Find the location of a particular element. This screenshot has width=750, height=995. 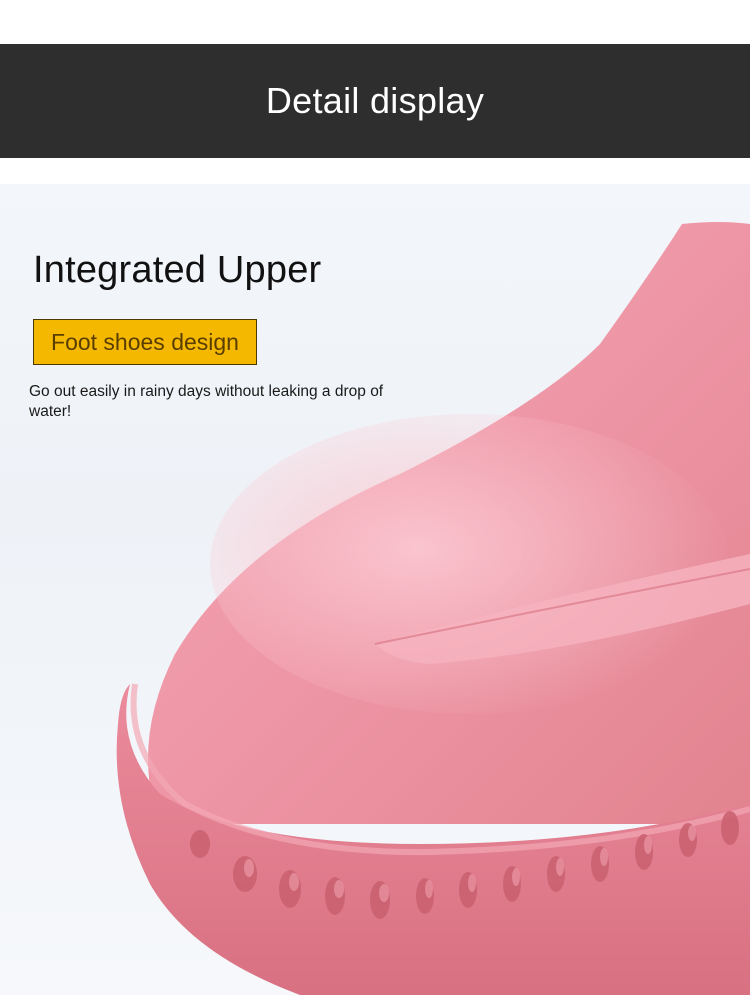

feature-badge: Foot shoes design is located at coordinates (145, 342).